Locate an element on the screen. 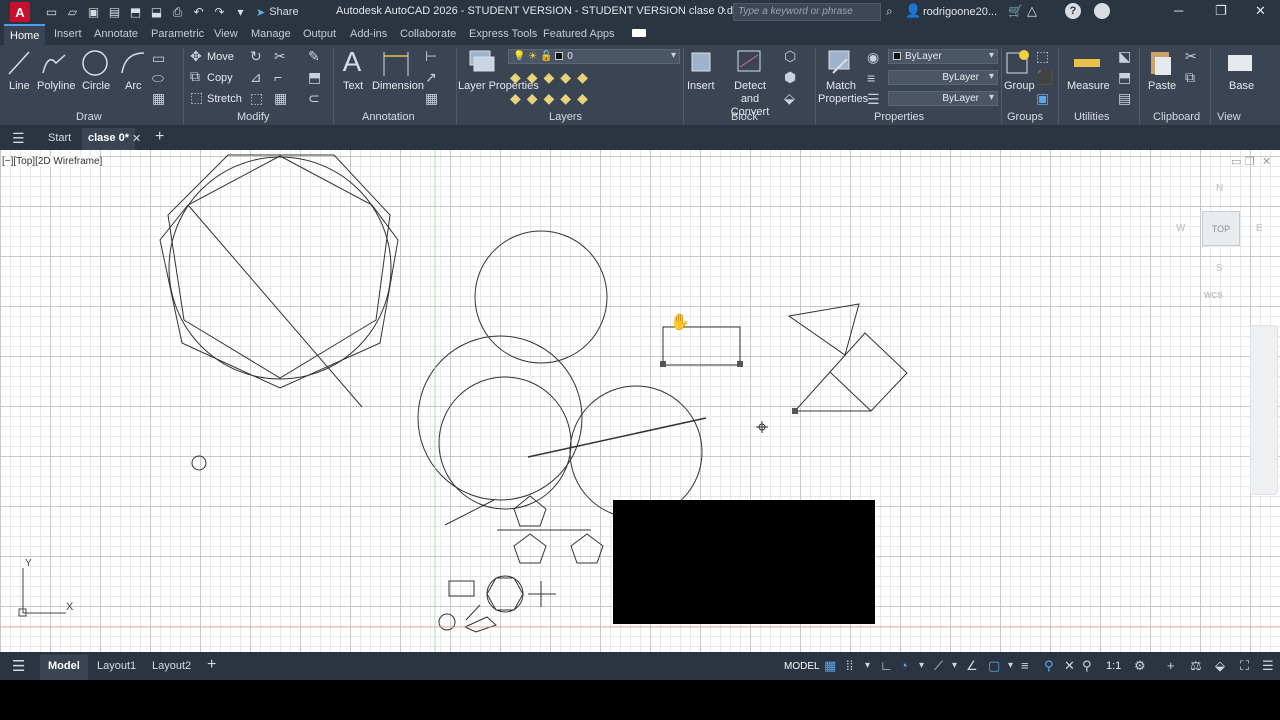 The image size is (1280, 720). edit-block-icon: ⬢ is located at coordinates (790, 77).